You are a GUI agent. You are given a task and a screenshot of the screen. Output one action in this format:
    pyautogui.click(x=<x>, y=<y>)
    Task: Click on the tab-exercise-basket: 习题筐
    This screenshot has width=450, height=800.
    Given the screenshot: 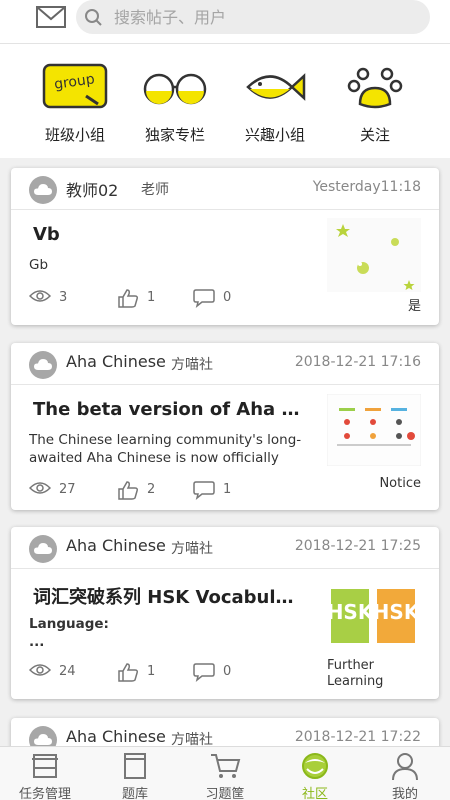 What is the action you would take?
    pyautogui.click(x=225, y=775)
    